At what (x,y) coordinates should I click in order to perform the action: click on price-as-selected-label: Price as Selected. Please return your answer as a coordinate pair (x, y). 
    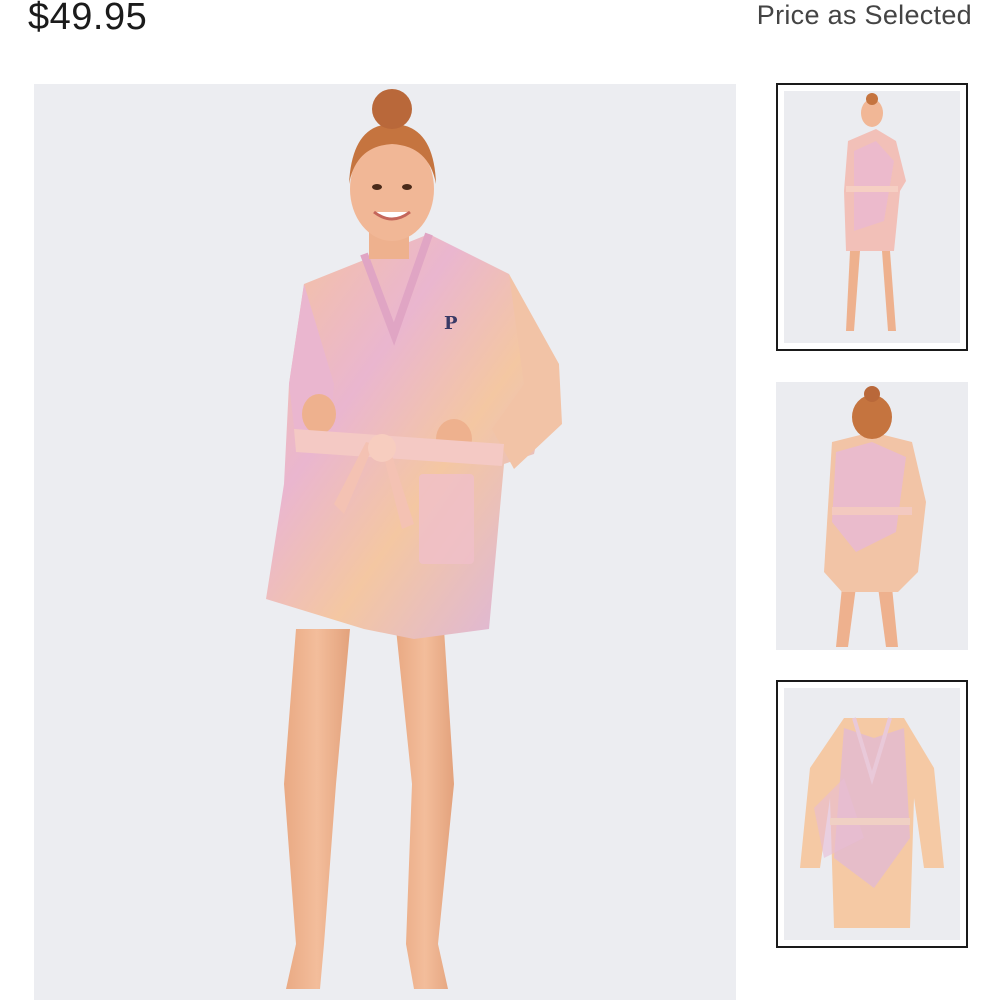
    Looking at the image, I should click on (864, 15).